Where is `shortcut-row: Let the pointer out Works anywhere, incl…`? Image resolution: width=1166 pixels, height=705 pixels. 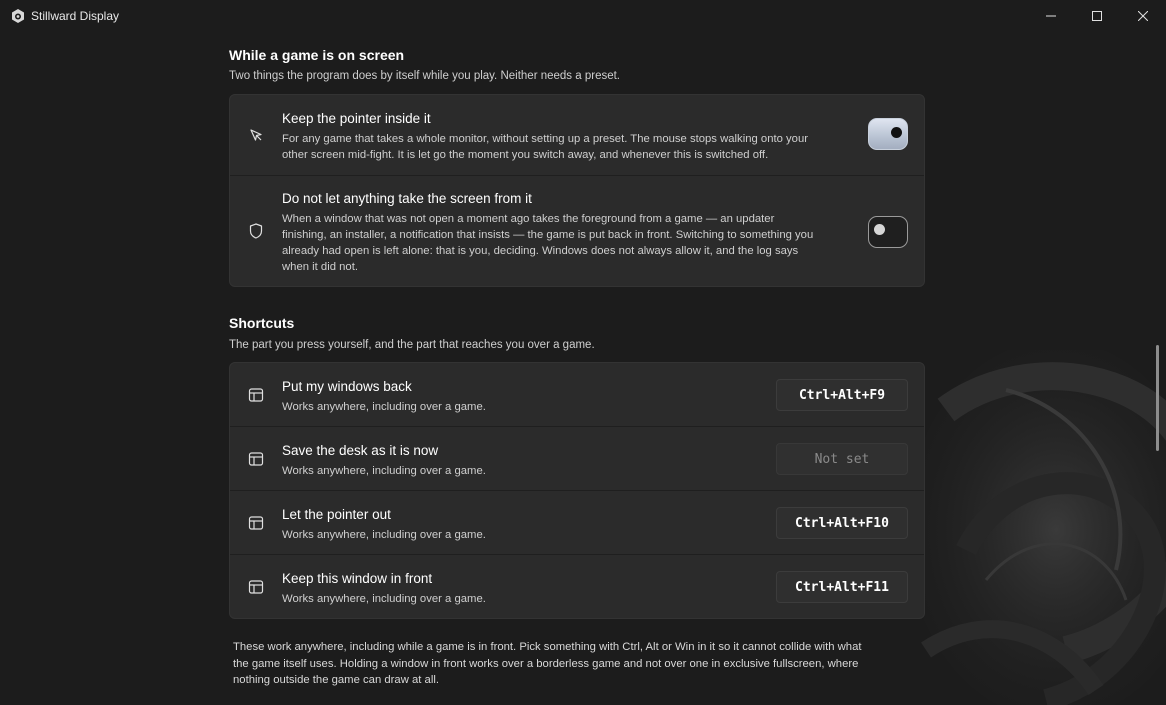
shortcut-row: Let the pointer out Works anywhere, incl… is located at coordinates (577, 523).